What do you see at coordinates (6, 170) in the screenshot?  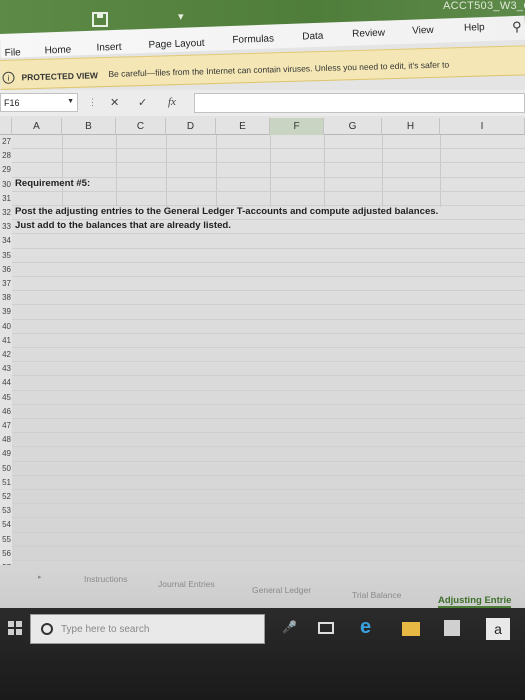 I see `row-header: 29` at bounding box center [6, 170].